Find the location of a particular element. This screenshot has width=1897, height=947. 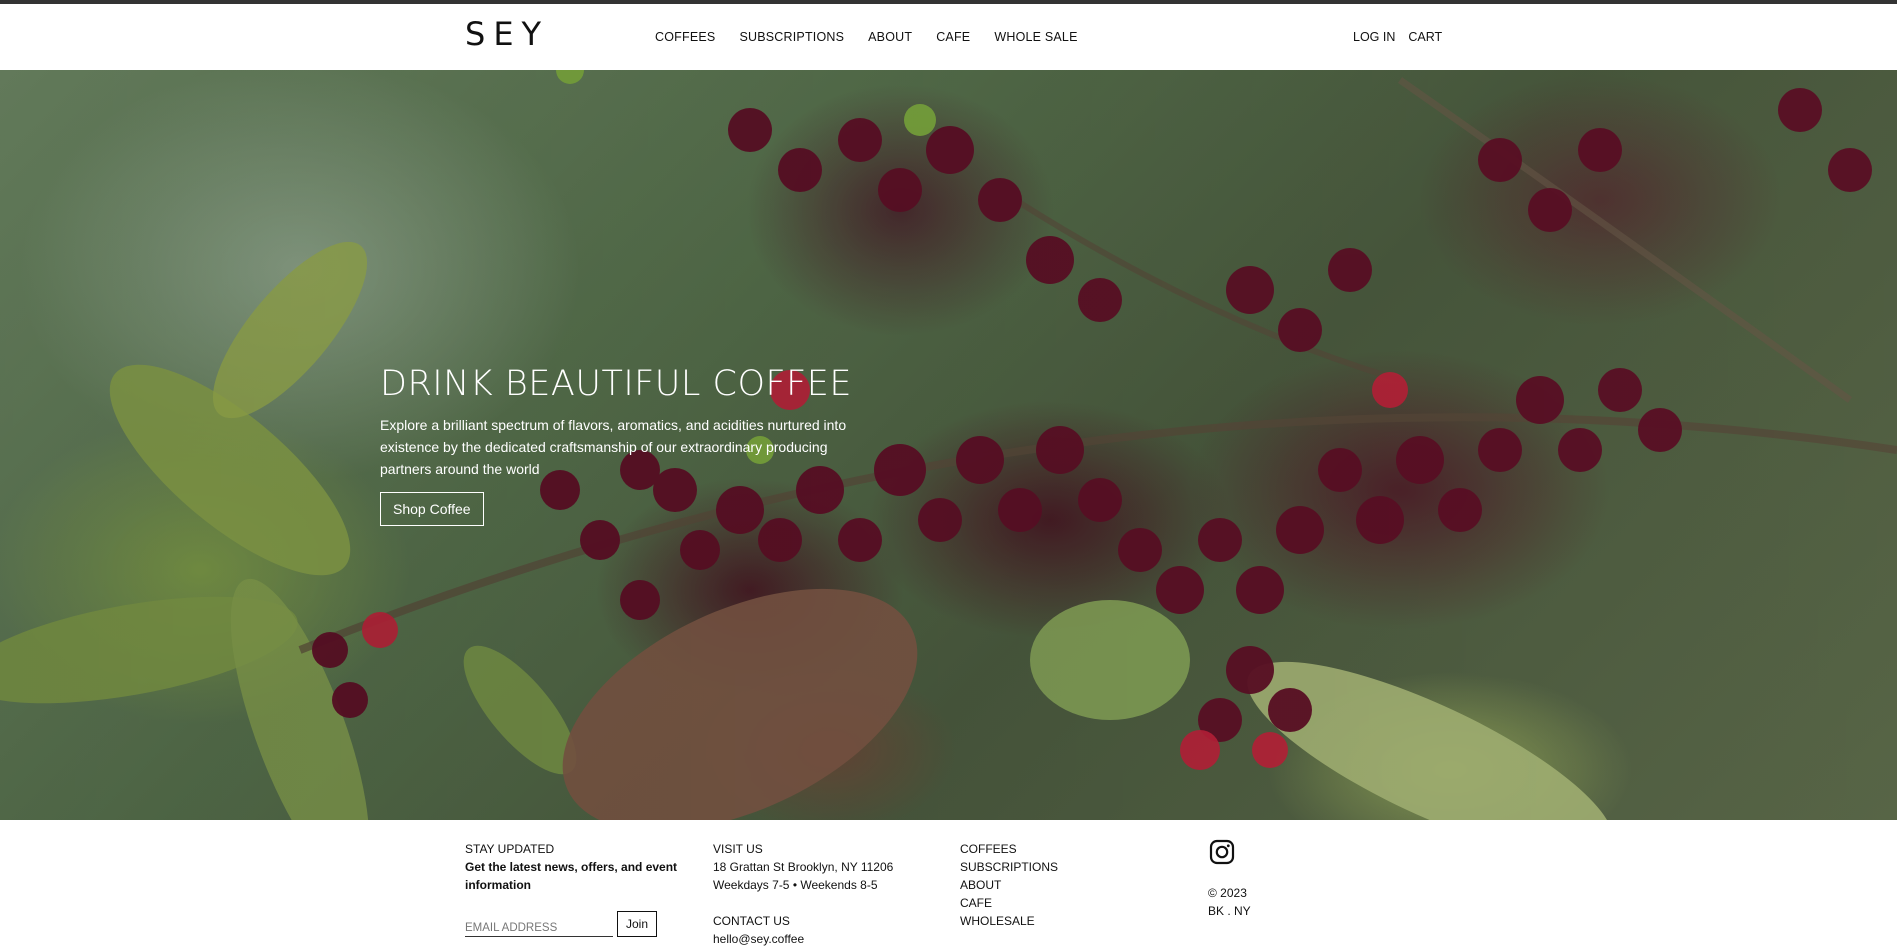

footer-link-wholesale: WHOLESALE is located at coordinates (1060, 921).